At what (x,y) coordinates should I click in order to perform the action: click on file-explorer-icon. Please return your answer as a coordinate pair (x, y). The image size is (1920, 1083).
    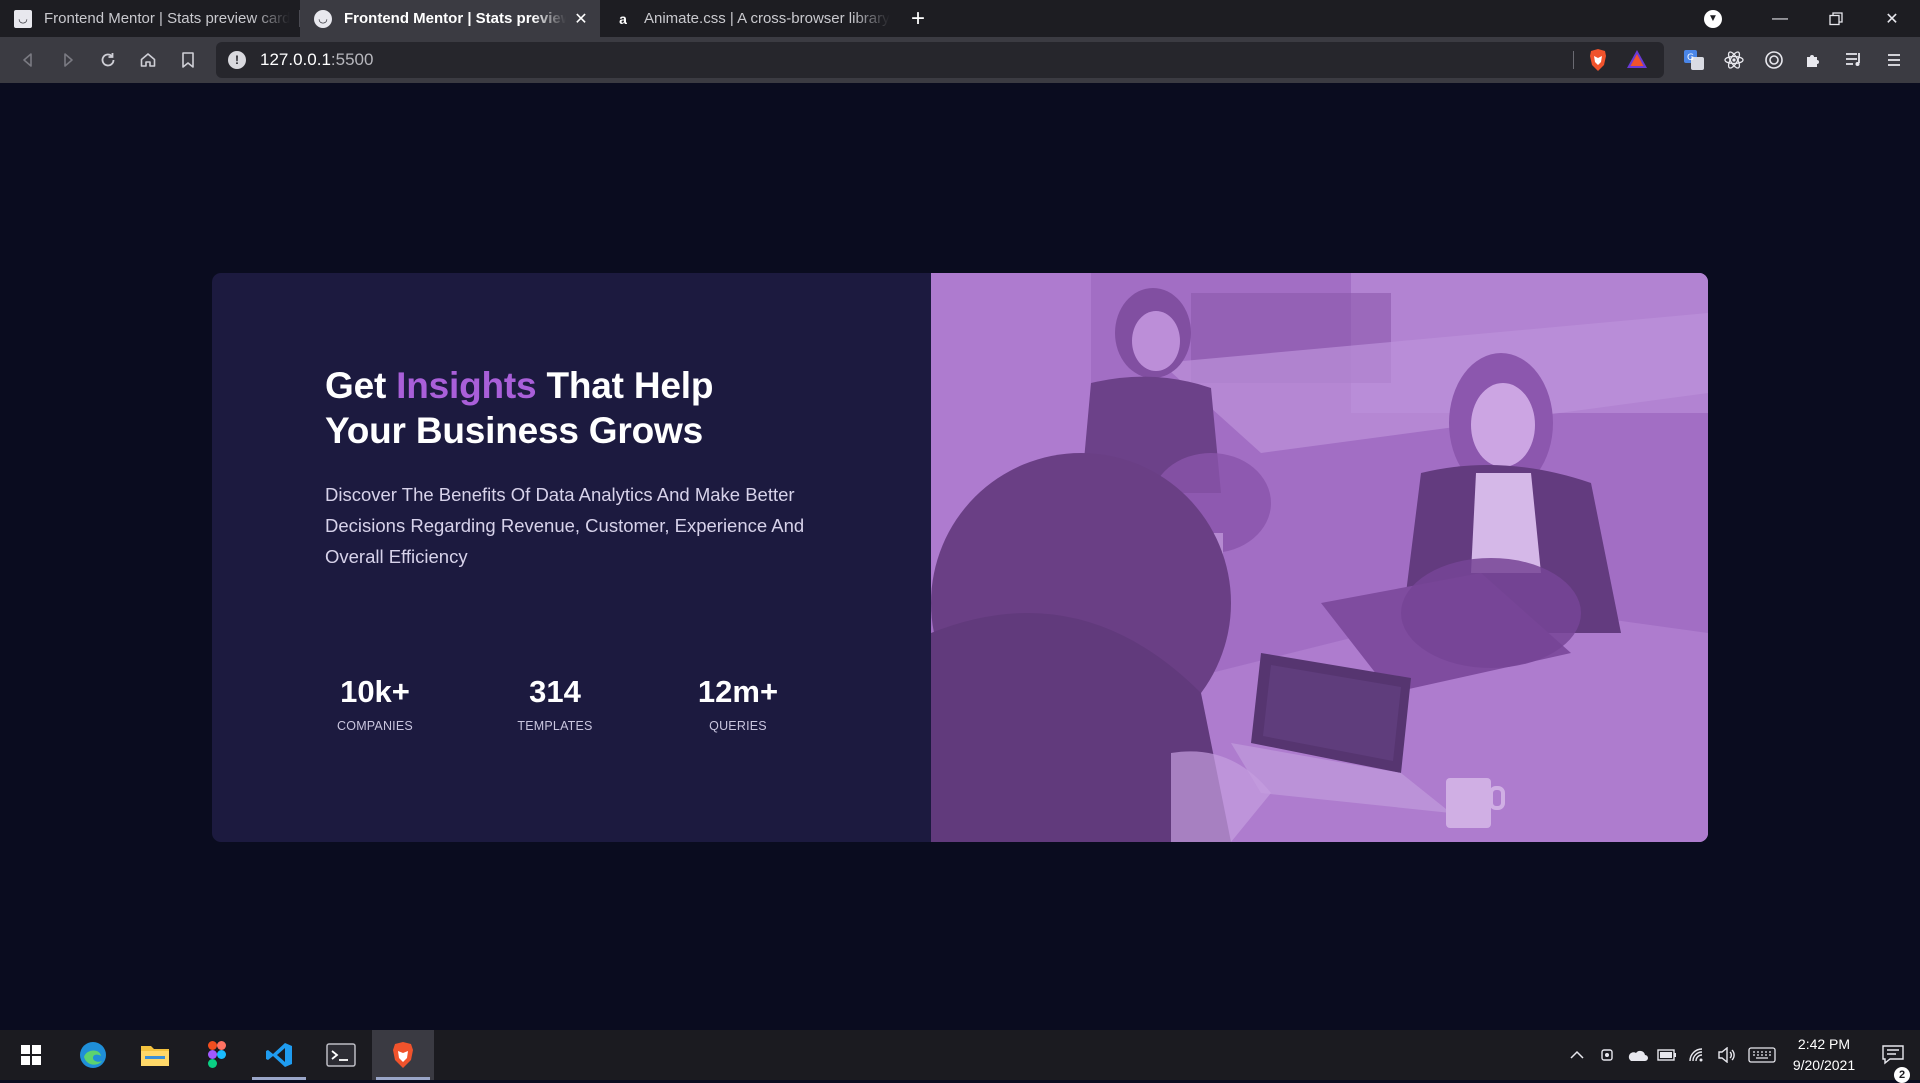
    Looking at the image, I should click on (155, 1055).